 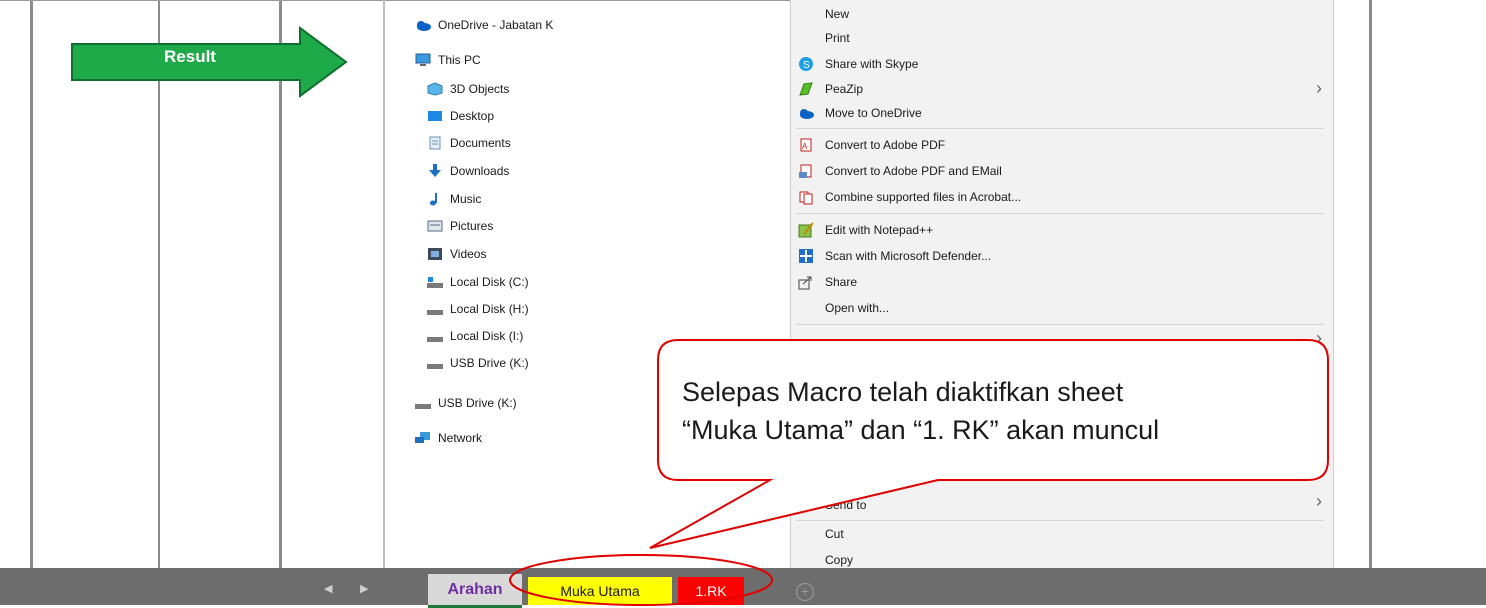 I want to click on menu-convert-pdf: A Convert to Adobe PDF, so click(x=871, y=145).